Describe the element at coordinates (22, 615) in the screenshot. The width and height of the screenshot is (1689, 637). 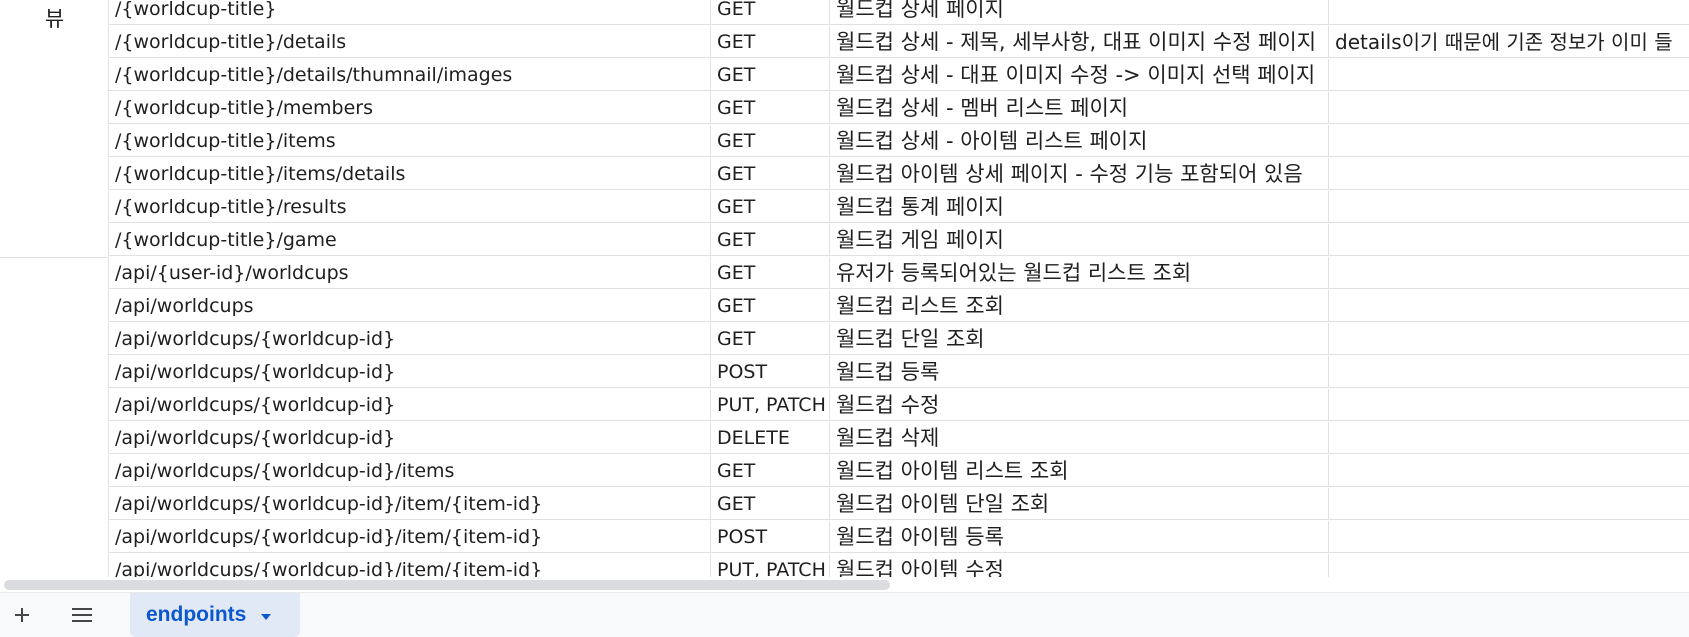
I see `plus-icon` at that location.